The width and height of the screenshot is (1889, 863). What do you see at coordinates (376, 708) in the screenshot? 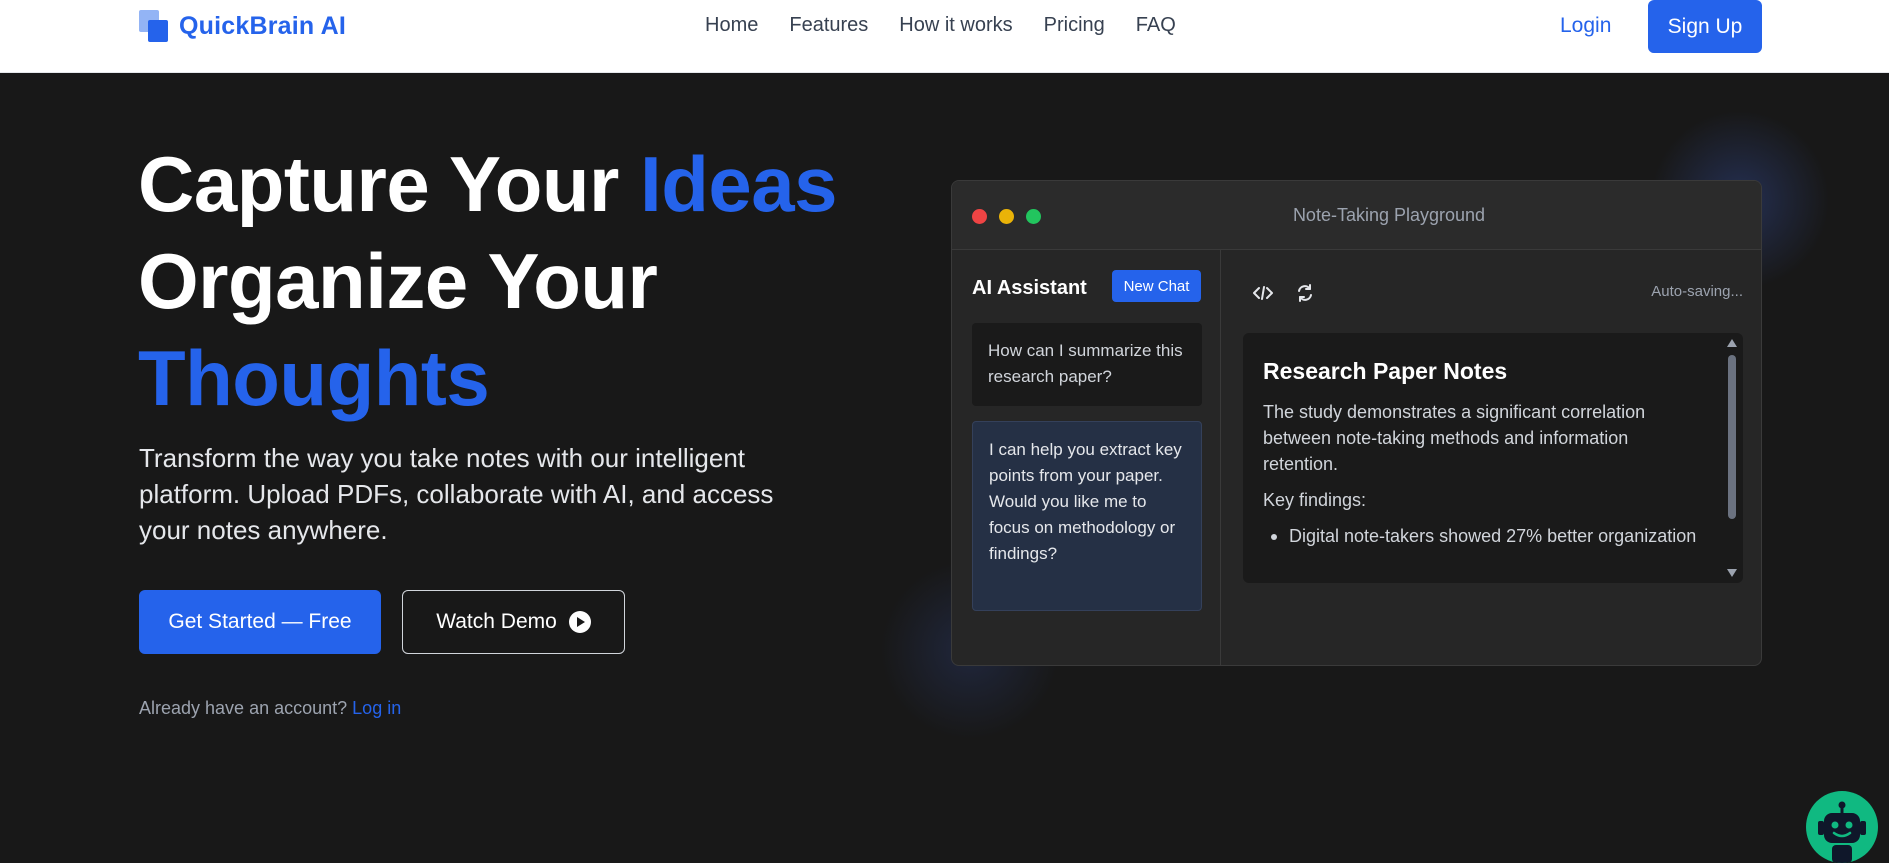
I see `login-inline-link: Log in` at bounding box center [376, 708].